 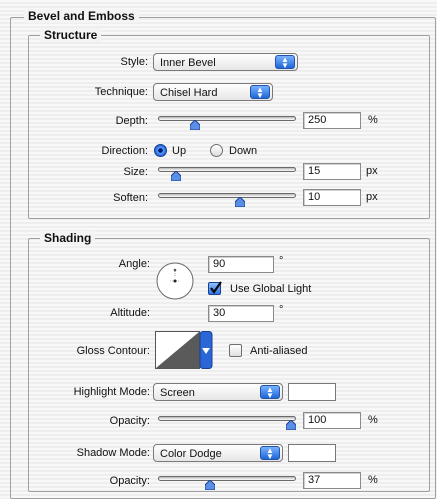 What do you see at coordinates (372, 197) in the screenshot?
I see `soften-unit: px` at bounding box center [372, 197].